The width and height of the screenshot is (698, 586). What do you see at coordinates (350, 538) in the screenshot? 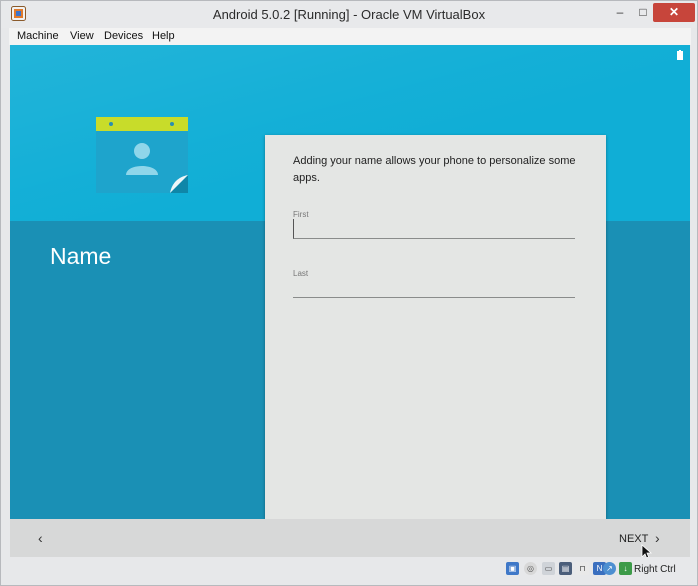
I see `setup-nav-bar: ‹ NEXT ›` at bounding box center [350, 538].